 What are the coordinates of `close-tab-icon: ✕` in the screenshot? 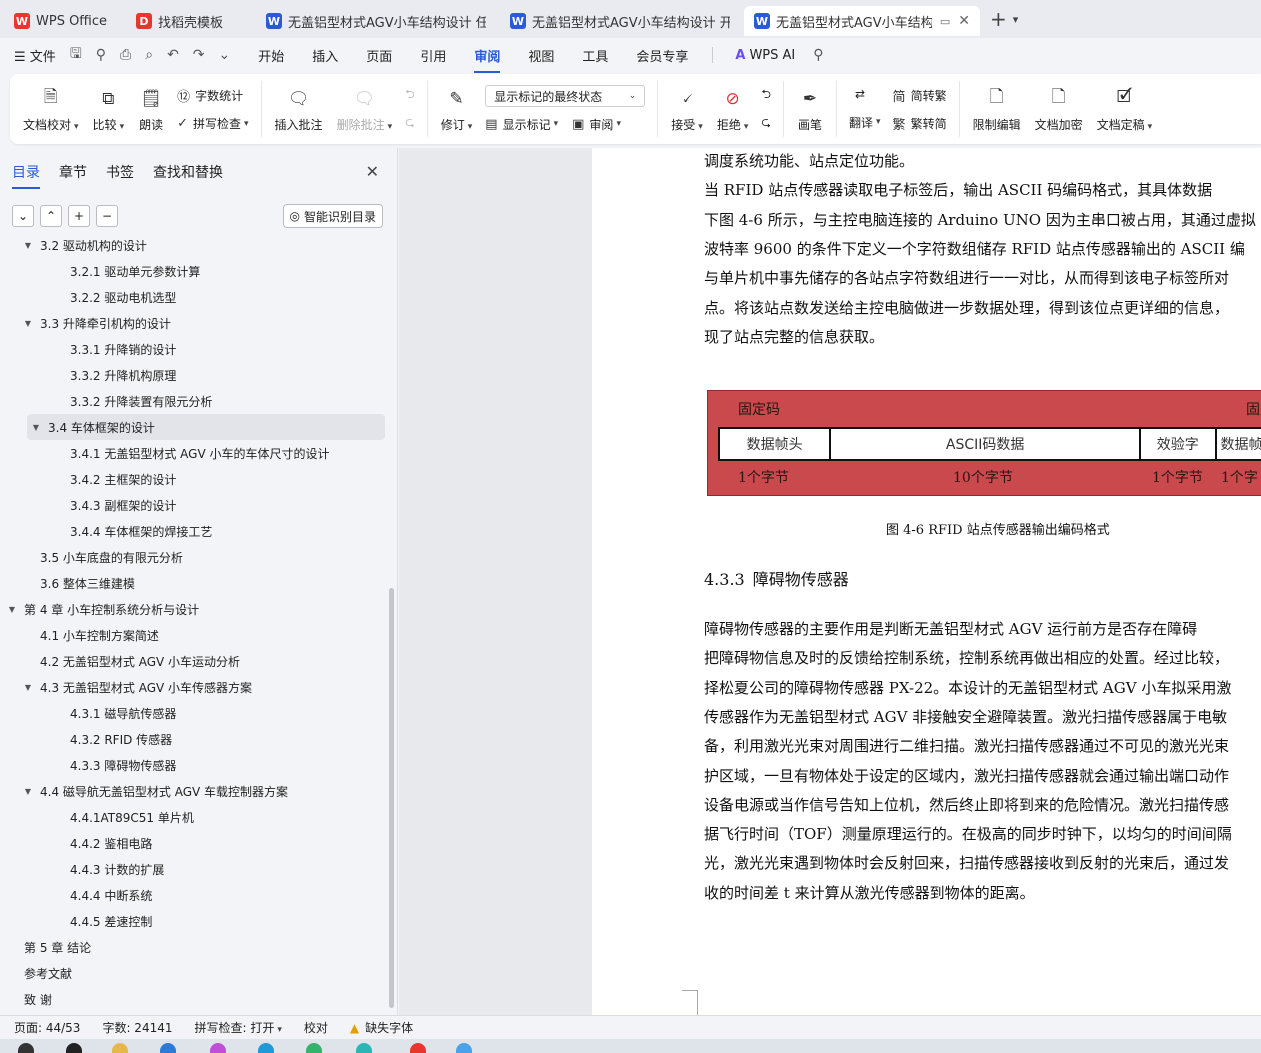 It's located at (964, 21).